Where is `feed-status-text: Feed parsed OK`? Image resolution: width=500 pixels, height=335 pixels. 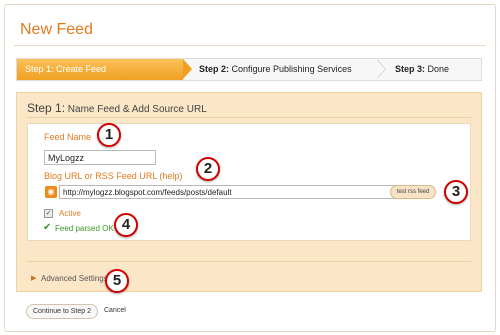 feed-status-text: Feed parsed OK is located at coordinates (84, 228).